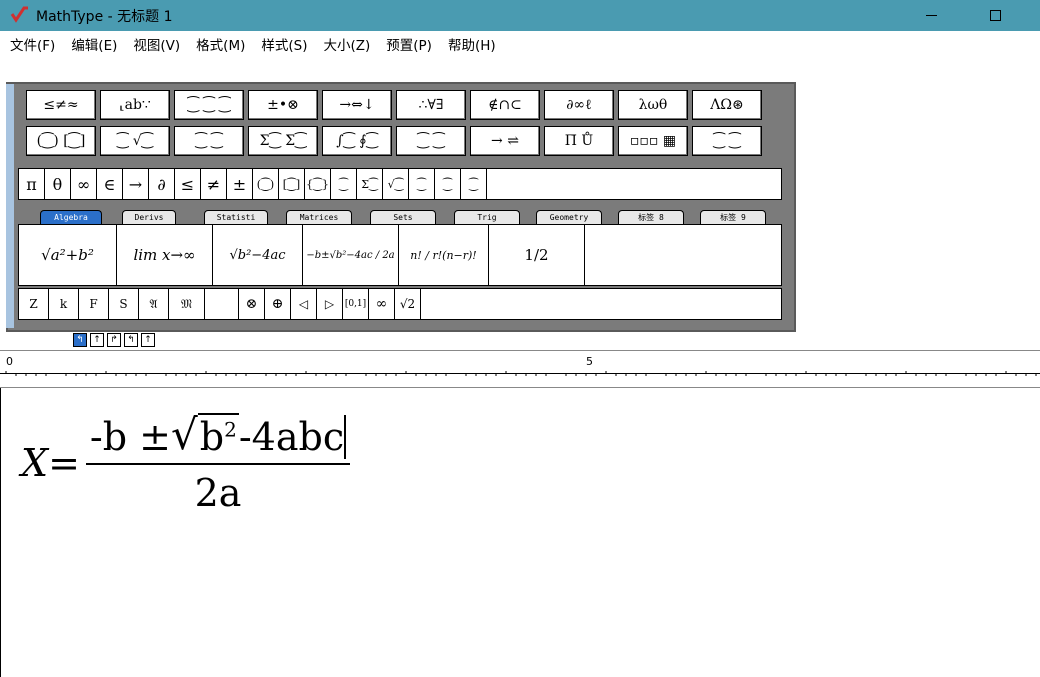  Describe the element at coordinates (283, 141) in the screenshot. I see `summations-palette-button: Σ⁐ Σ⁐` at that location.